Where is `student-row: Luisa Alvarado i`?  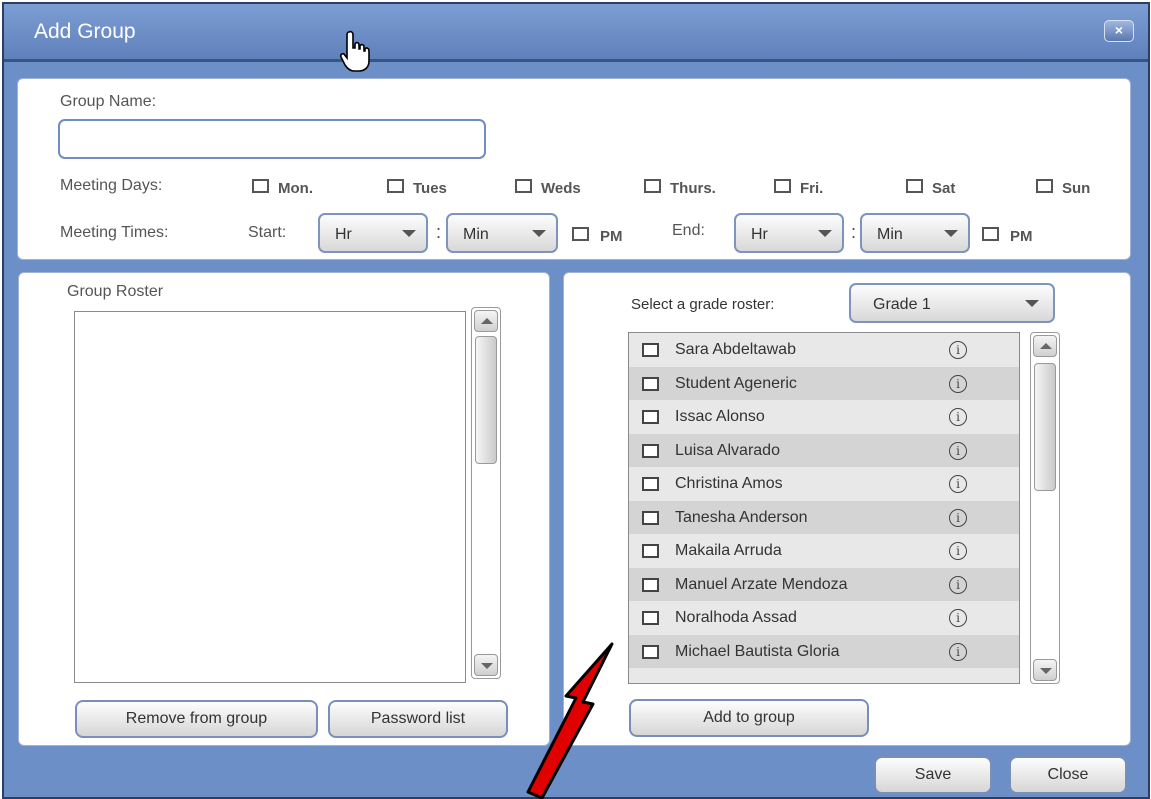
student-row: Luisa Alvarado i is located at coordinates (824, 450).